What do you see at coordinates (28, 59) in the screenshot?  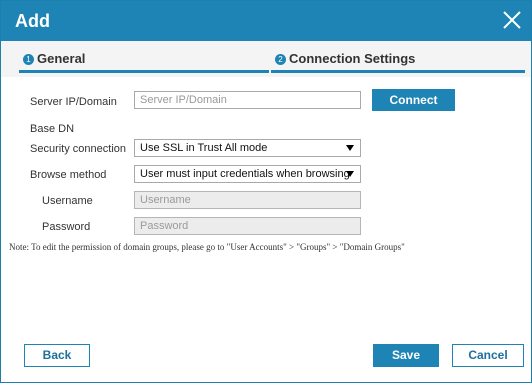 I see `step-number-badge: 1` at bounding box center [28, 59].